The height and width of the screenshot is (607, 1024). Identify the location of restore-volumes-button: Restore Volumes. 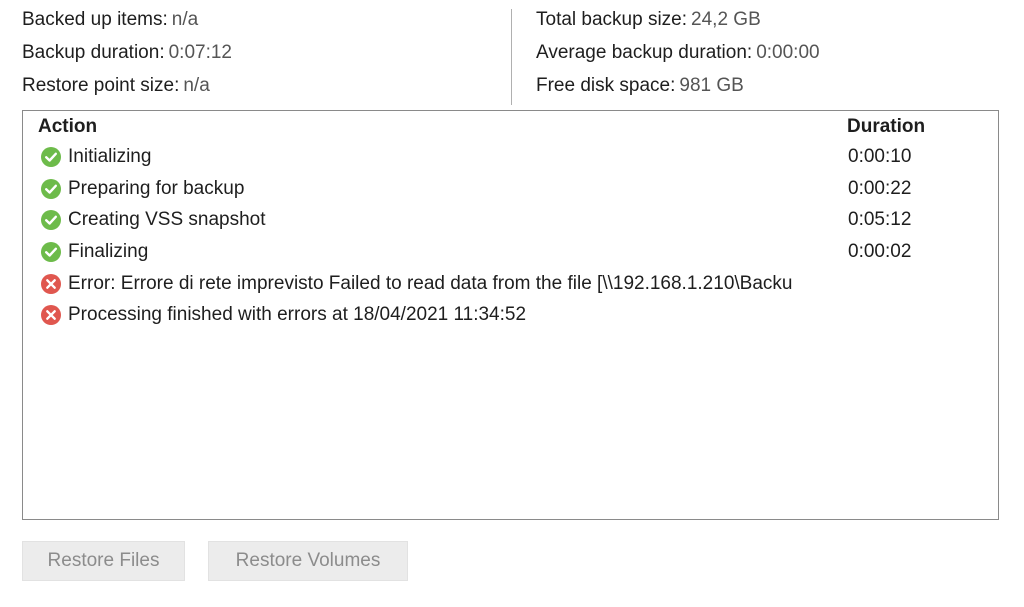
(308, 561).